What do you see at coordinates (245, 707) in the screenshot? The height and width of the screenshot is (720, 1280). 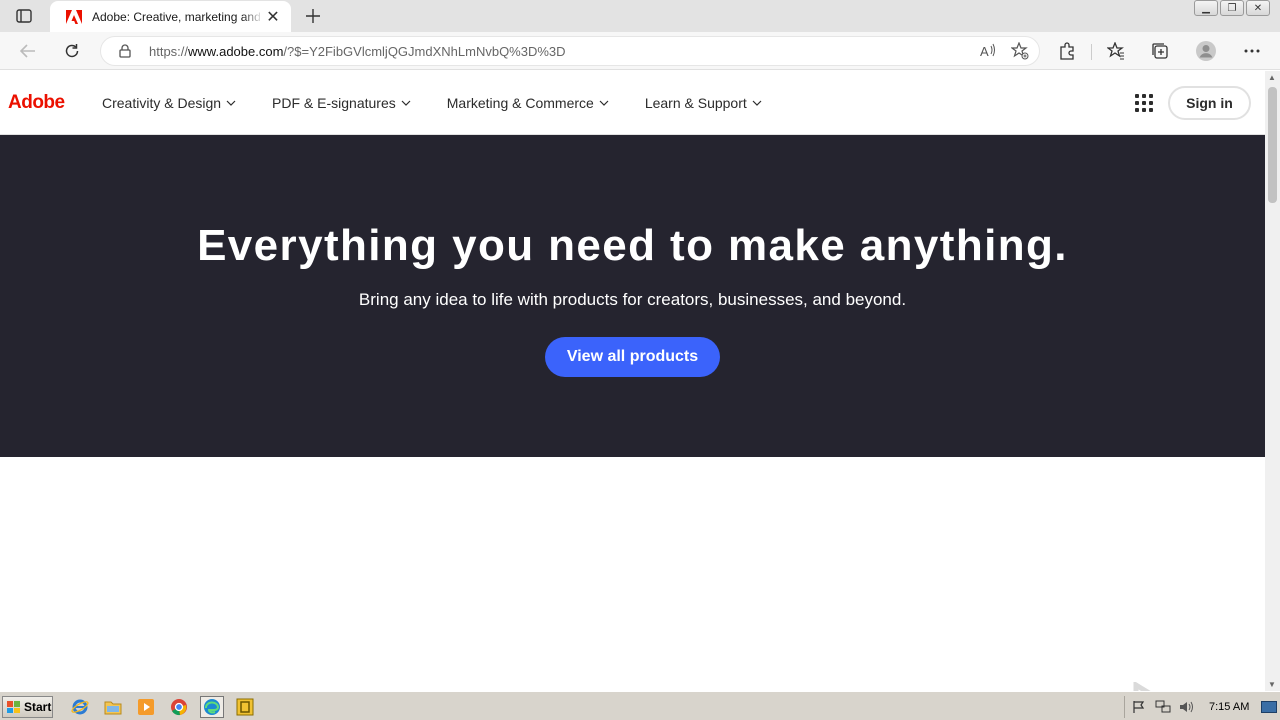 I see `app-taskbar-icon` at bounding box center [245, 707].